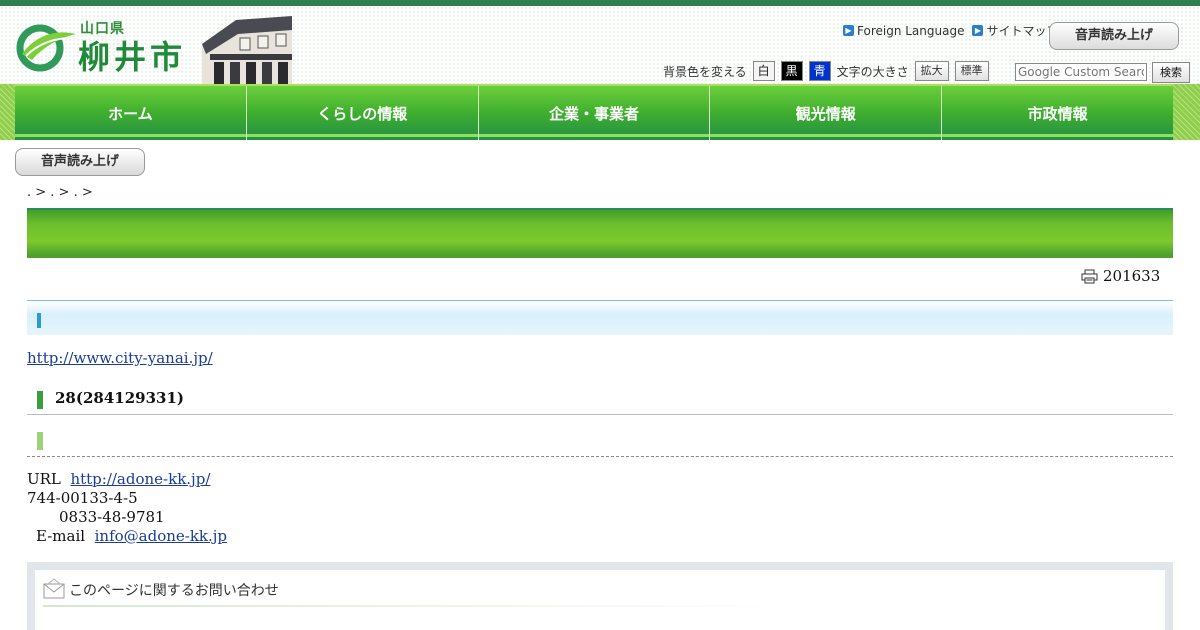 The width and height of the screenshot is (1200, 630). What do you see at coordinates (600, 400) in the screenshot?
I see `heading-block: 28(284129331)` at bounding box center [600, 400].